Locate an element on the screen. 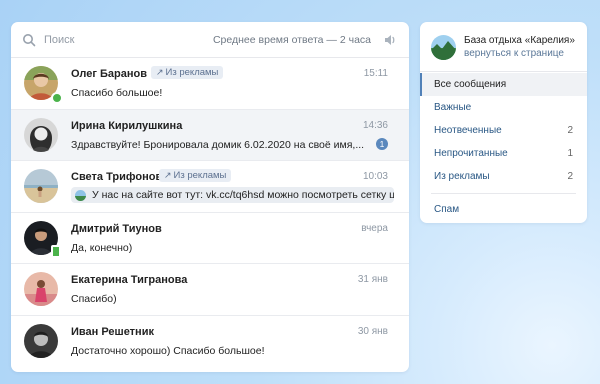 This screenshot has height=384, width=600. community-title: База отдыха «Карелия» is located at coordinates (519, 40).